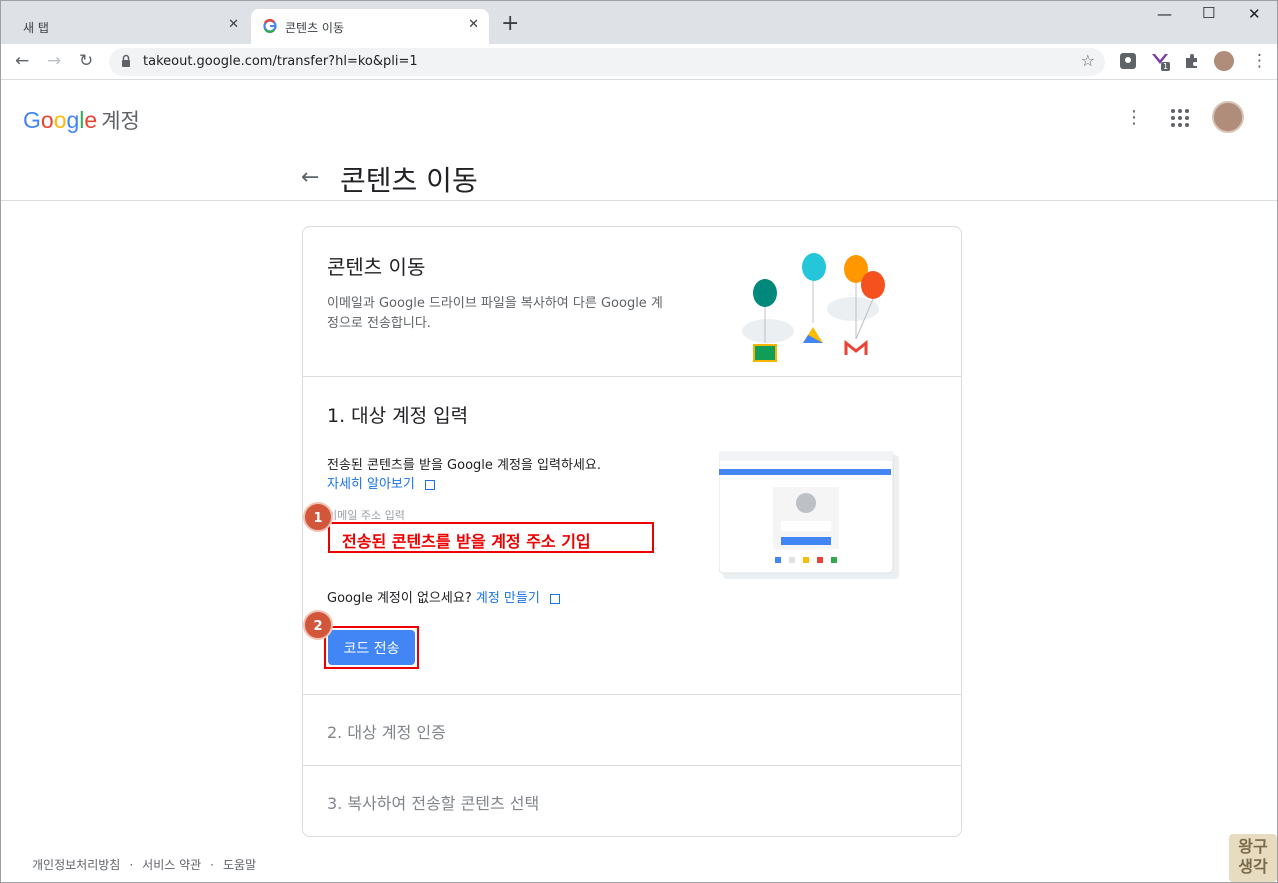  Describe the element at coordinates (639, 141) in the screenshot. I see `account-header: Google 계정 ⋮ ← 콘텐츠 이동` at that location.